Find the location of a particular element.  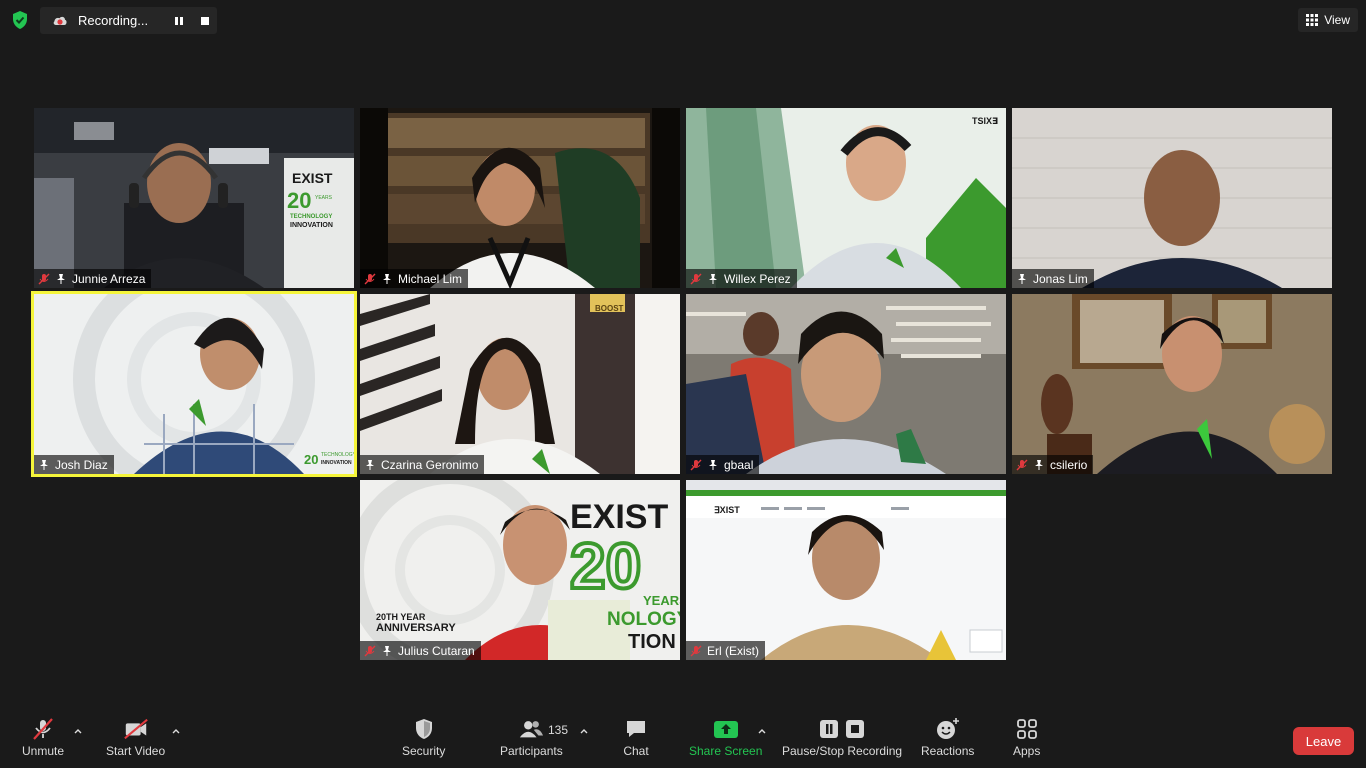

innovation-label: TION is located at coordinates (652, 642).